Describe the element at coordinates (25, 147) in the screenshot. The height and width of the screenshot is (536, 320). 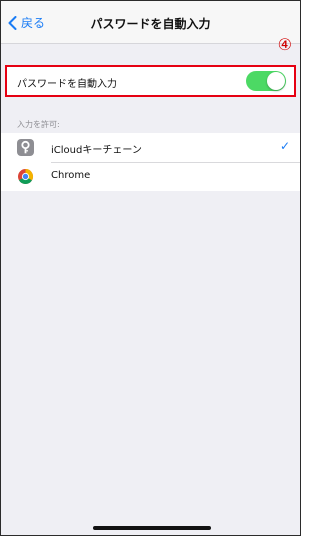
I see `keychain-icon` at that location.